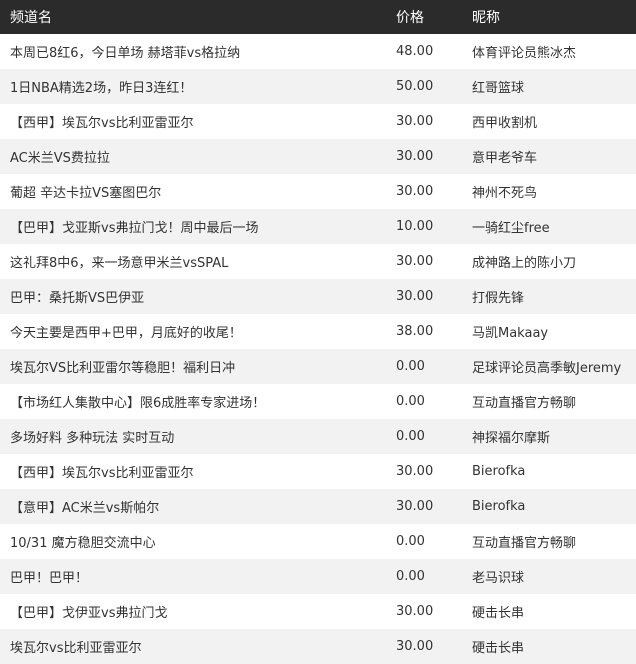 This screenshot has height=664, width=636. Describe the element at coordinates (75, 648) in the screenshot. I see `channel-link: 埃瓦尔vs比利亚雷亚尔` at that location.